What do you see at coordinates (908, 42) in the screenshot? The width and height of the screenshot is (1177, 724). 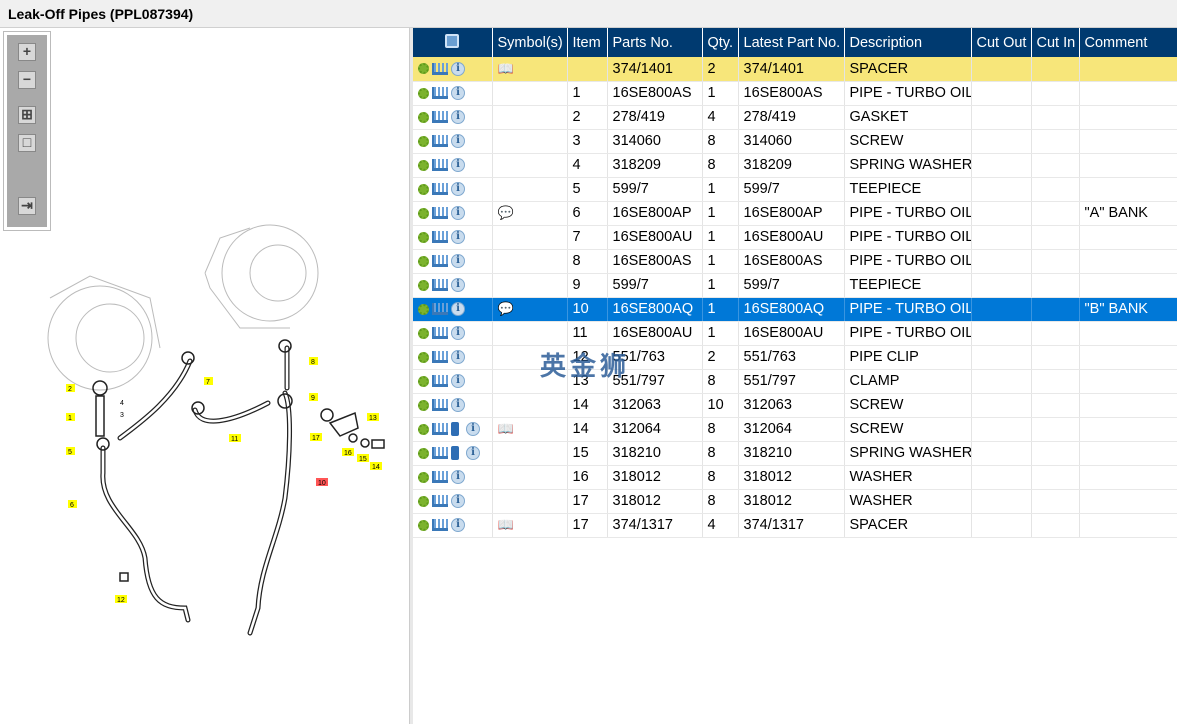 I see `column-header-description: Description` at bounding box center [908, 42].